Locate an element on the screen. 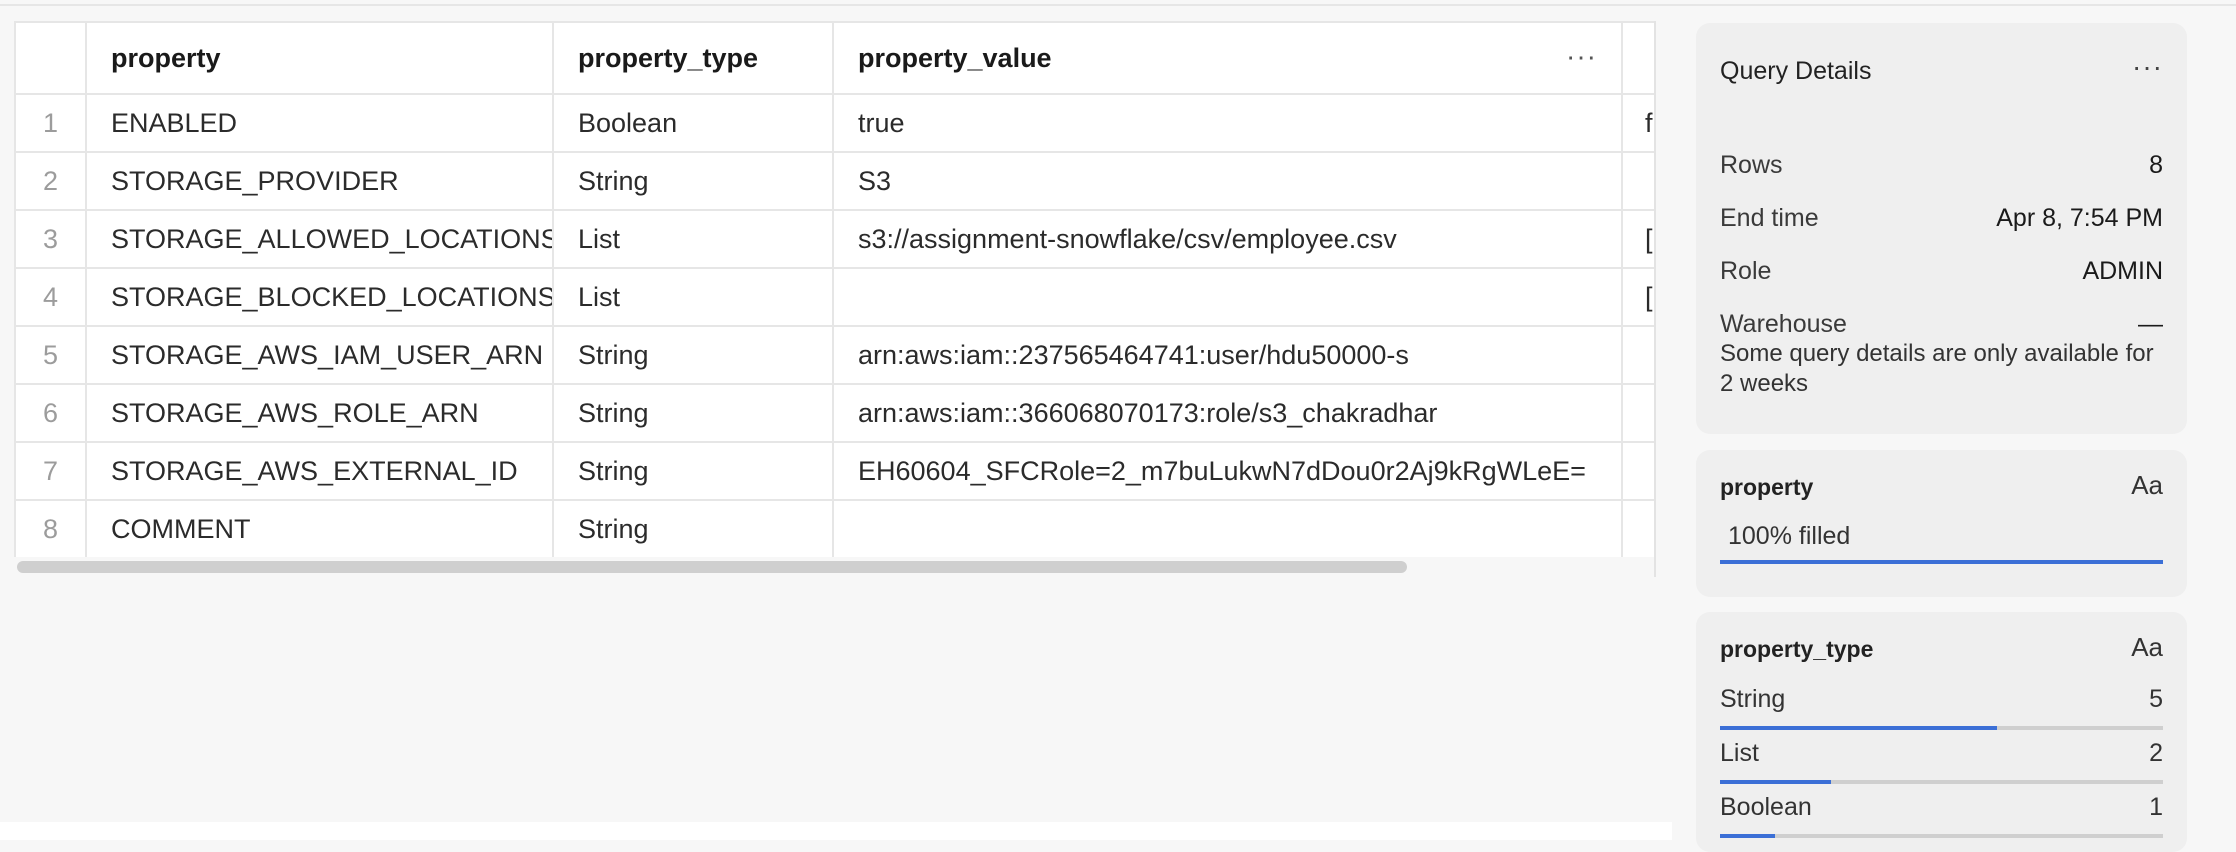 This screenshot has height=852, width=2236. row-number: 1 is located at coordinates (50, 124).